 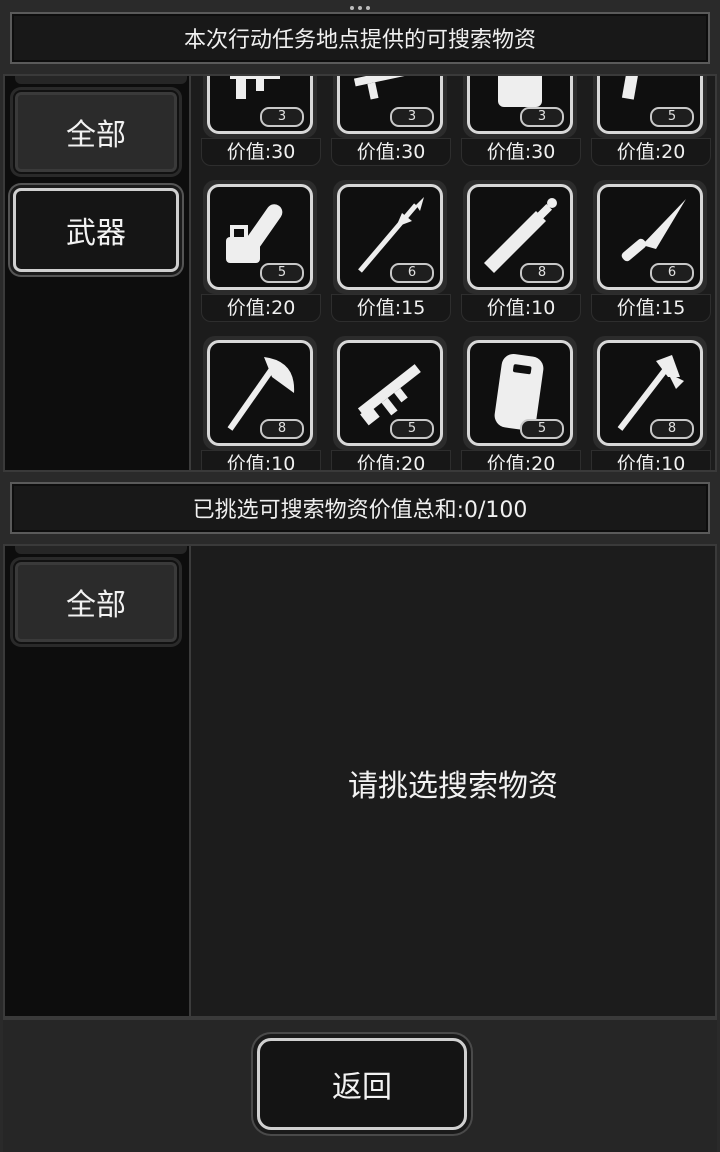 What do you see at coordinates (362, 1087) in the screenshot?
I see `back-button-label: 返回` at bounding box center [362, 1087].